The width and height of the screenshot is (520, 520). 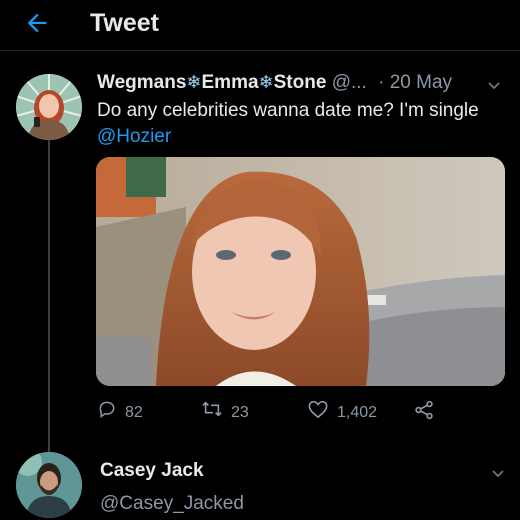 I want to click on like-button: 1,402, so click(x=342, y=411).